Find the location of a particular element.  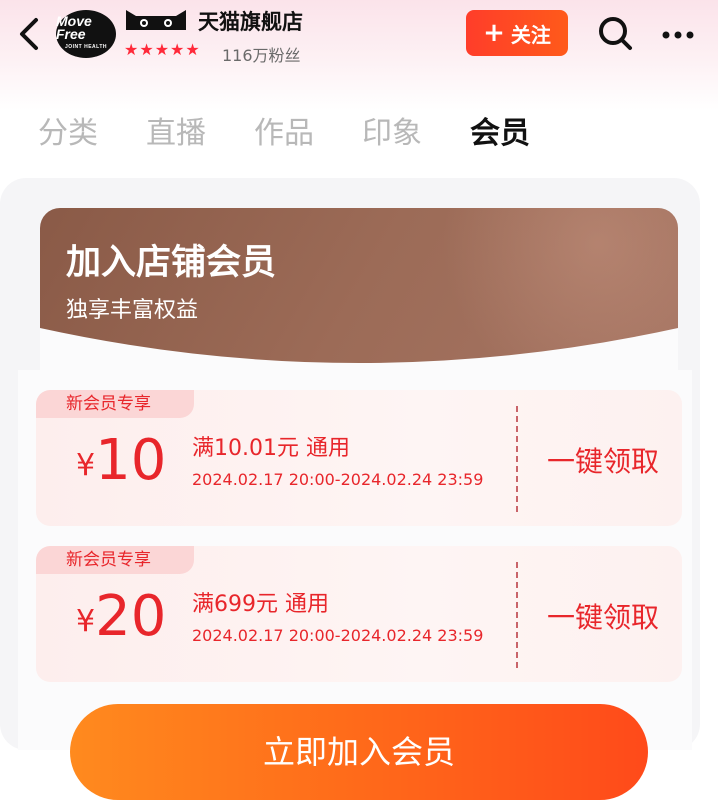

coupon-value: 10 is located at coordinates (131, 460).